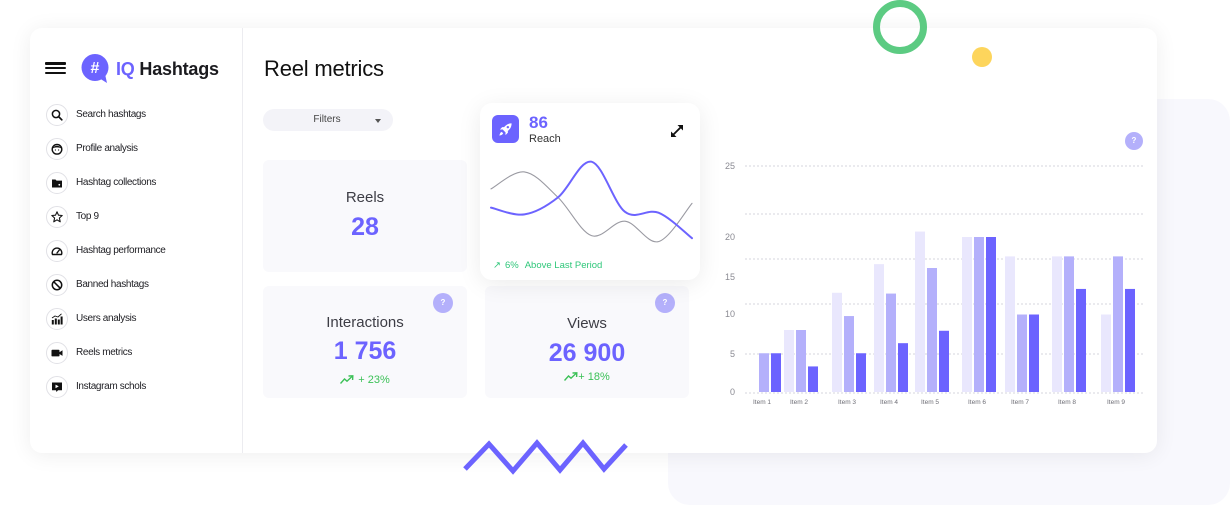 The height and width of the screenshot is (506, 1231). Describe the element at coordinates (847, 402) in the screenshot. I see `x-tick-label: Item 3` at that location.